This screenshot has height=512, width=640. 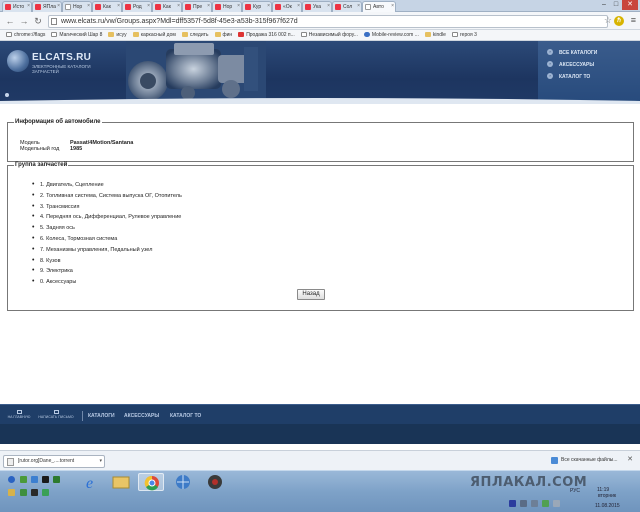 What do you see at coordinates (185, 416) in the screenshot?
I see `footer-link-to-catalog: КАТАЛОГ ТО` at bounding box center [185, 416].